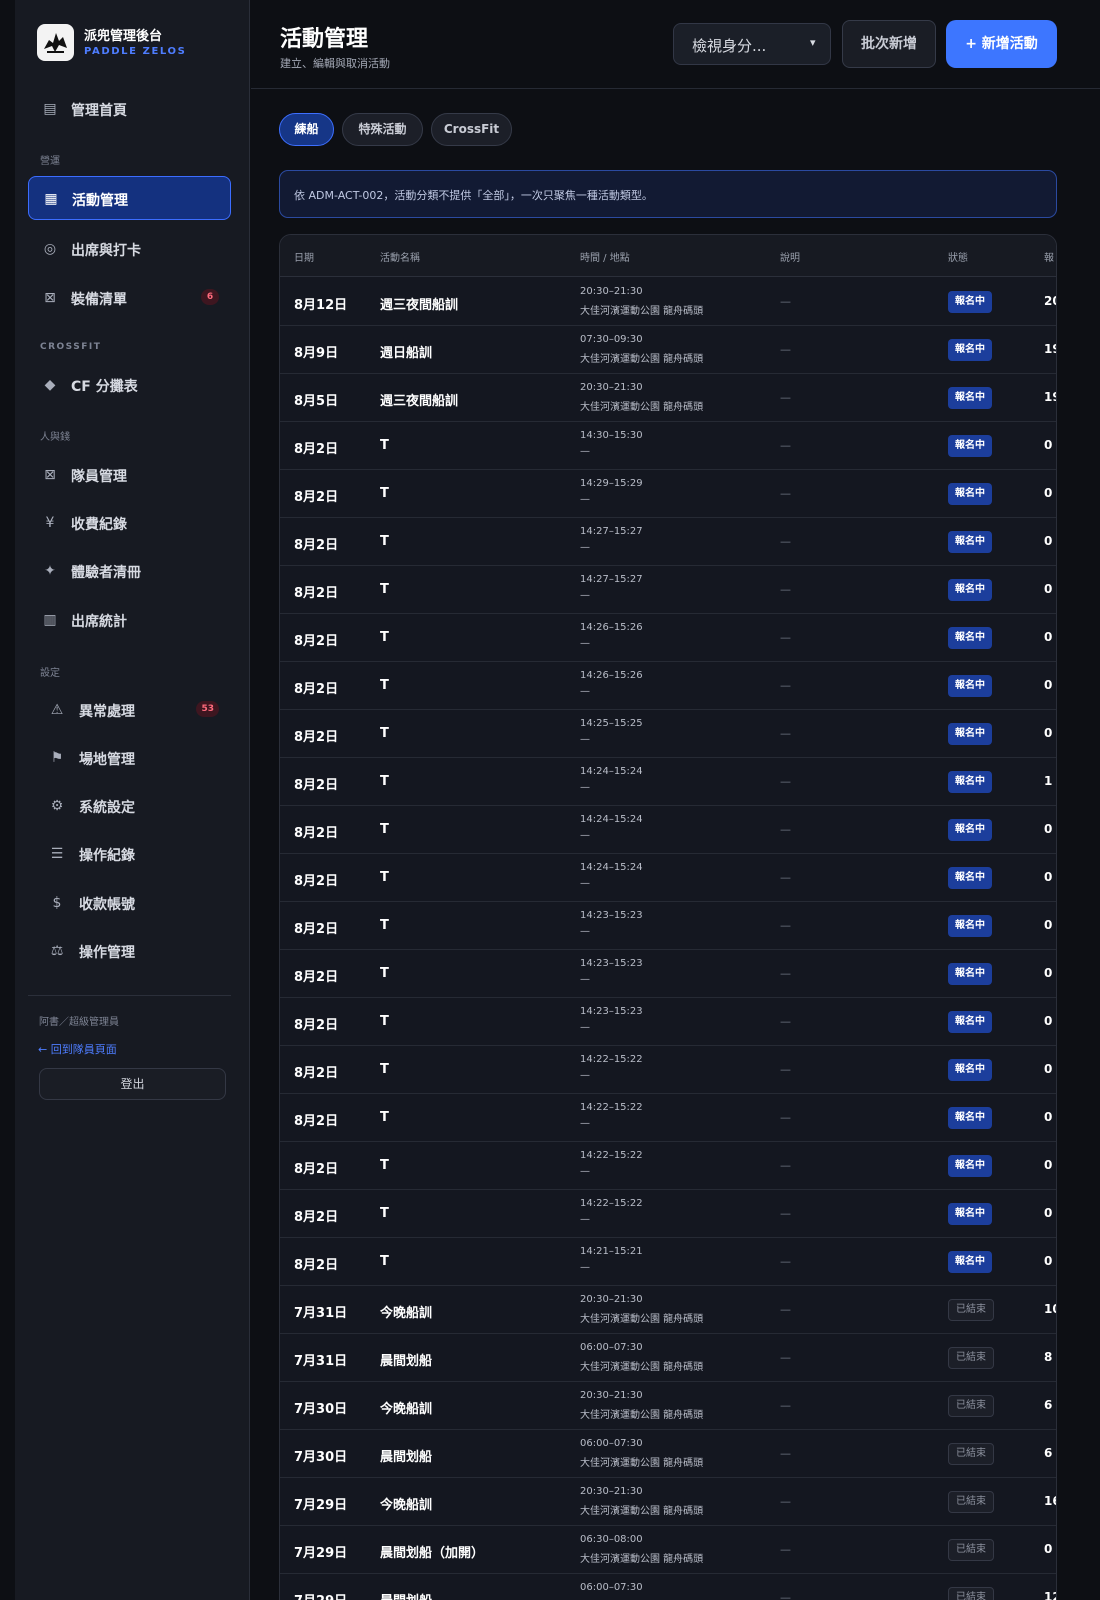  What do you see at coordinates (123, 36) in the screenshot?
I see `brand-title: 派兜管理後台` at bounding box center [123, 36].